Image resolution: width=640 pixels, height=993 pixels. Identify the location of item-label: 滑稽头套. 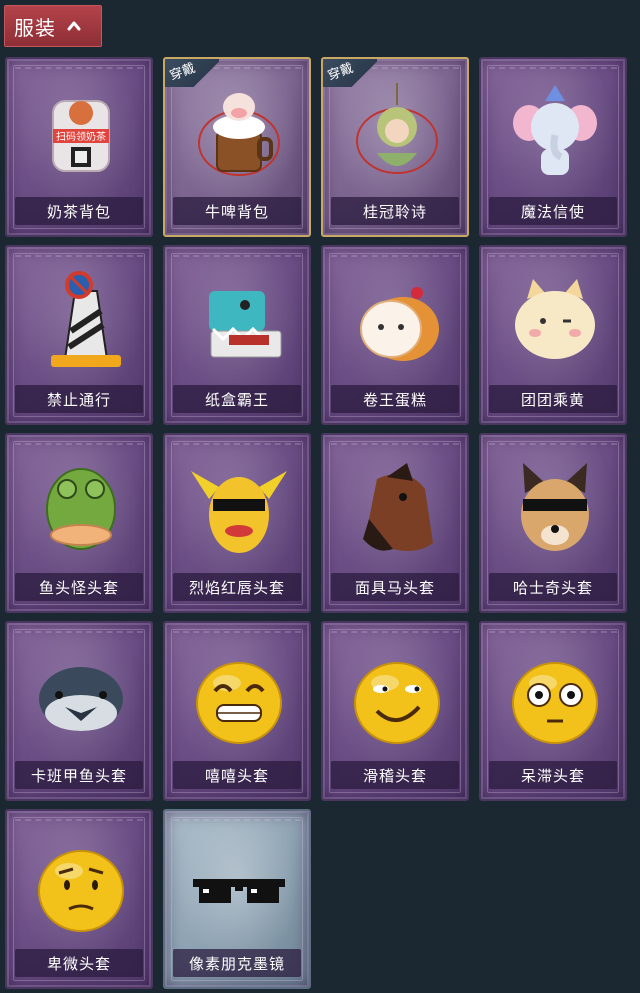
(395, 775).